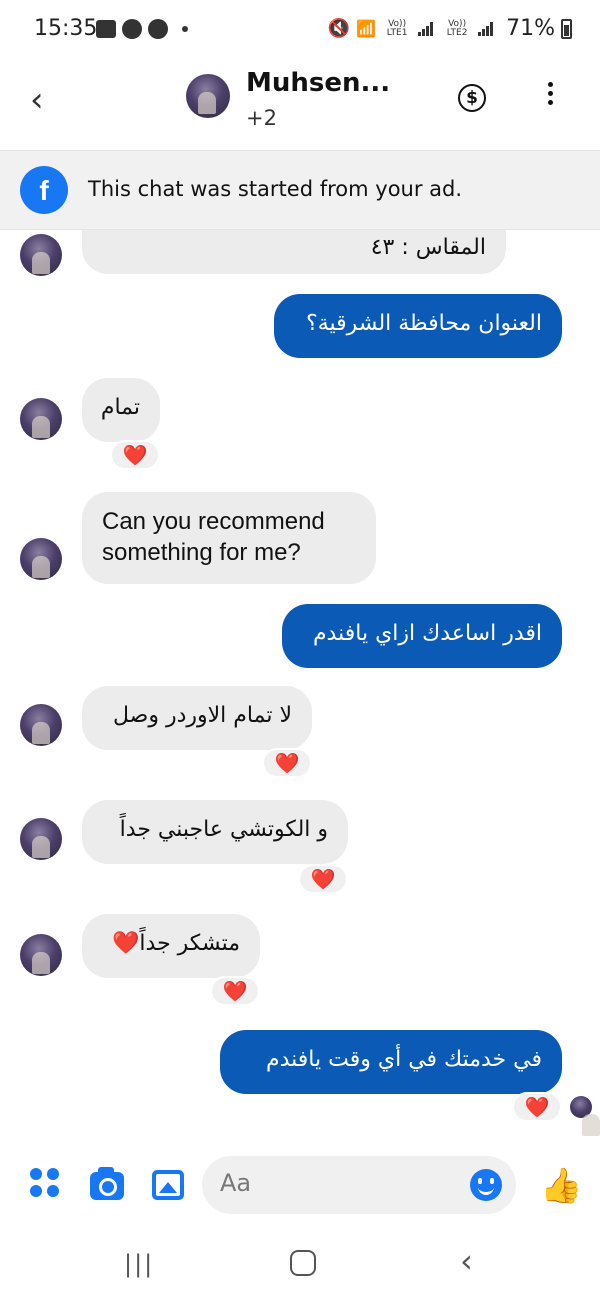  Describe the element at coordinates (359, 1185) in the screenshot. I see `message-input: Aa` at that location.